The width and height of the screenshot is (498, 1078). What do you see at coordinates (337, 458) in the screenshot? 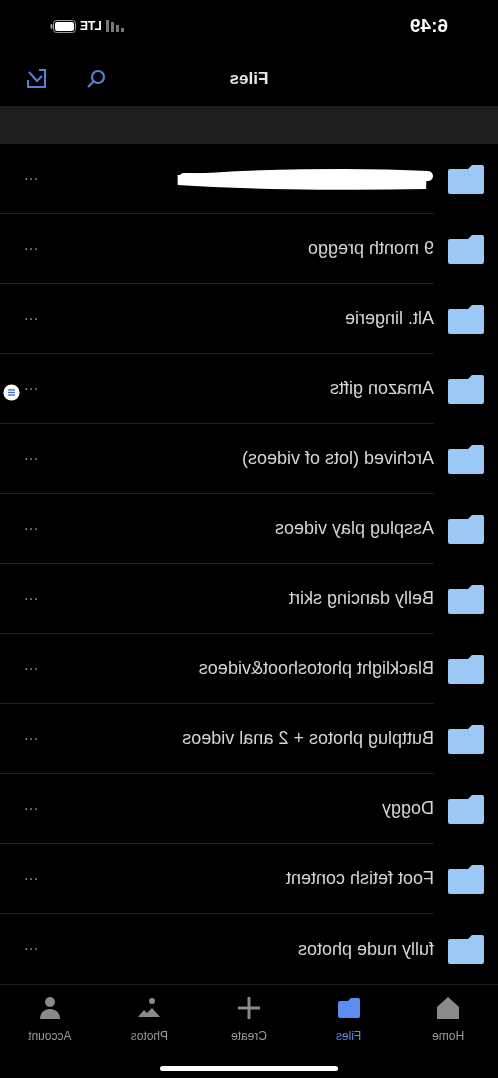
I see `folder-name: Archived (lots of videos)` at bounding box center [337, 458].